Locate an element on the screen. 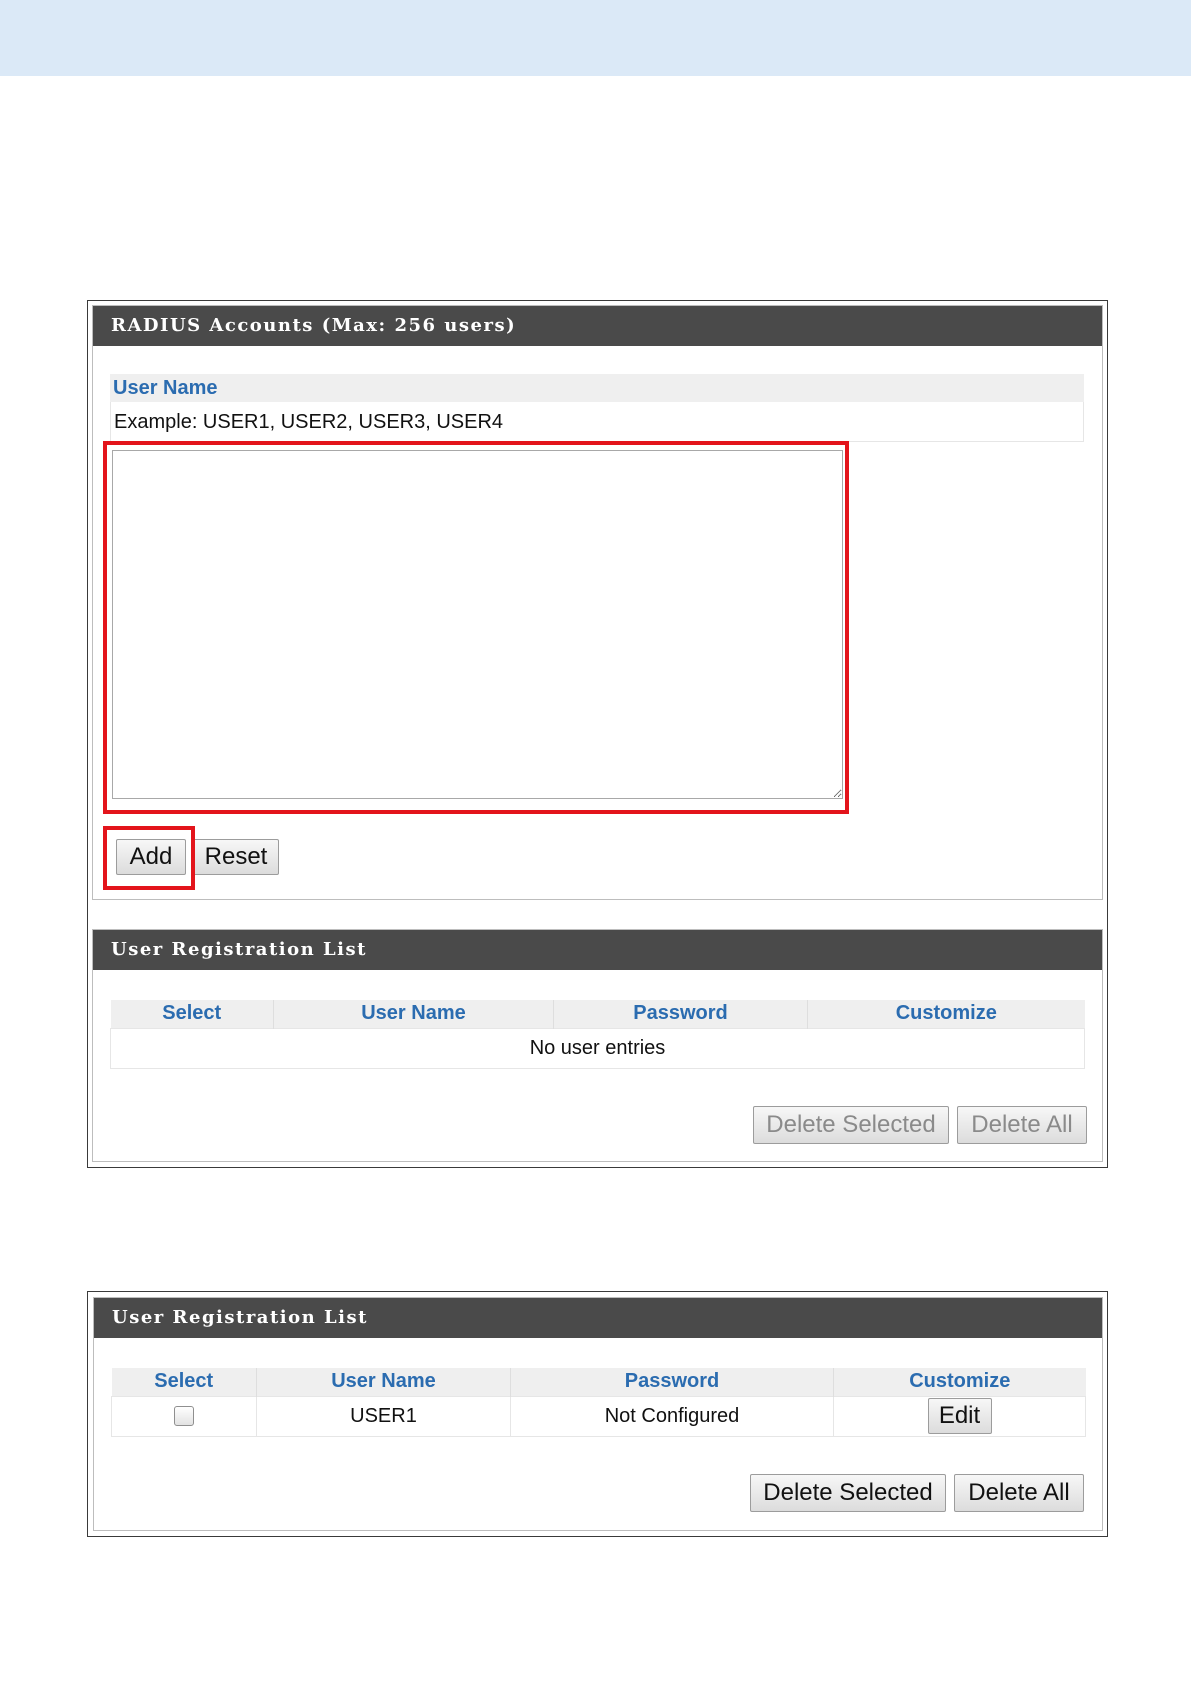 This screenshot has width=1191, height=1684. table-row: No user entries is located at coordinates (597, 1048).